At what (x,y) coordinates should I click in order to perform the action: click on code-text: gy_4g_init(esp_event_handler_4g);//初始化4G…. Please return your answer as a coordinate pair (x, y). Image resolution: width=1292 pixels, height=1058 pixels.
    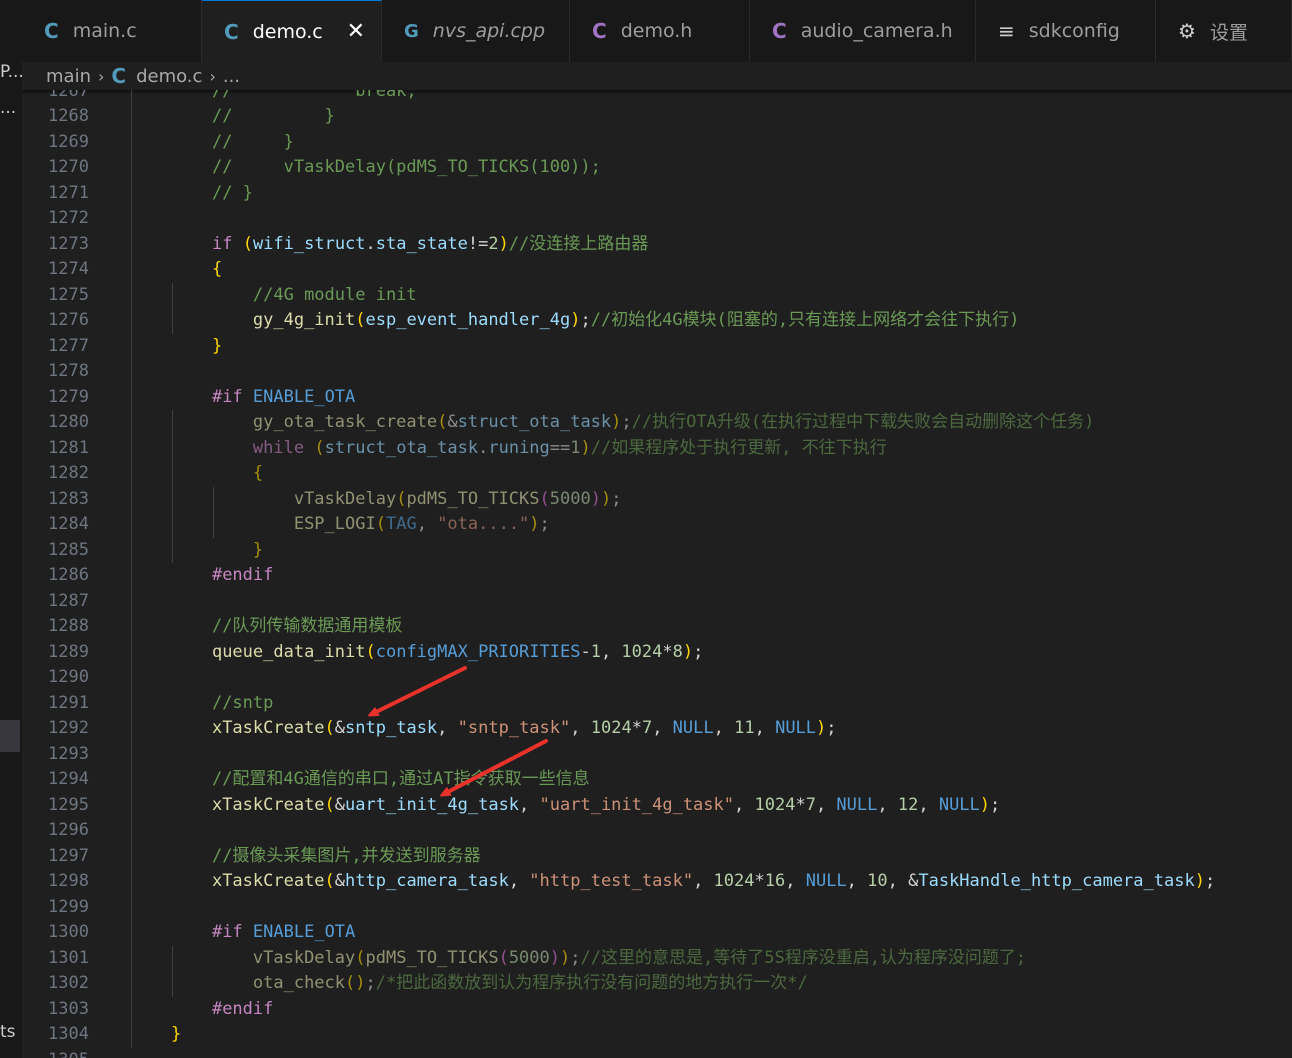
    Looking at the image, I should click on (595, 321).